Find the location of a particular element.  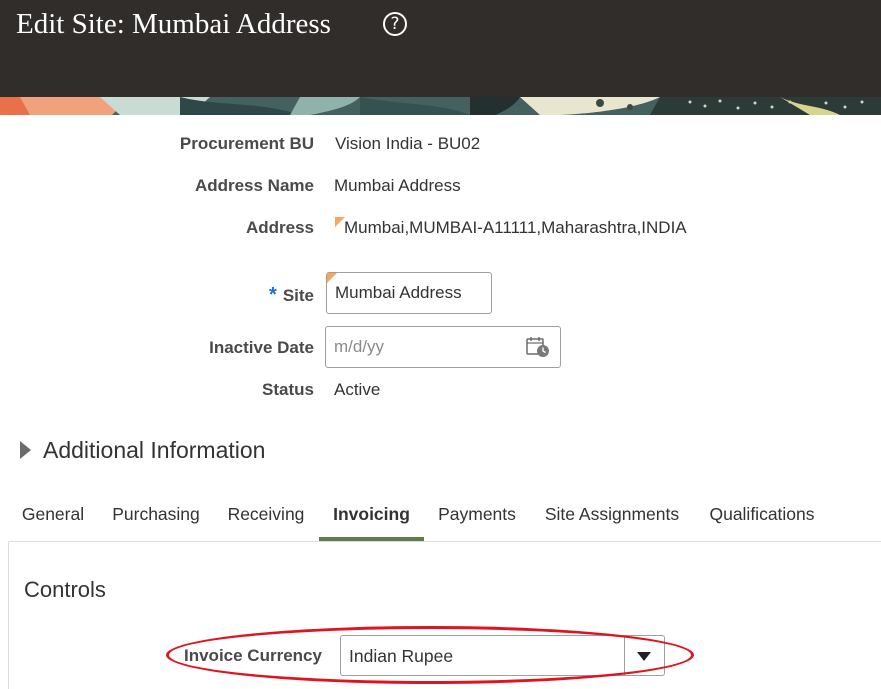

tab-receiving: Receiving is located at coordinates (266, 518).